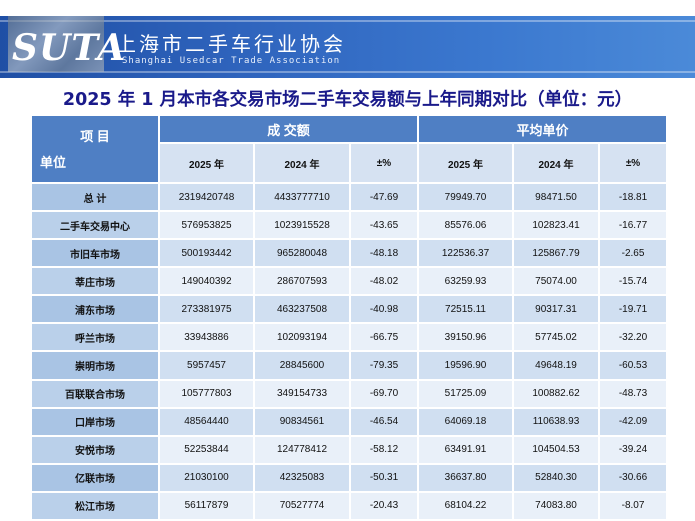 Image resolution: width=695 pixels, height=521 pixels. Describe the element at coordinates (206, 393) in the screenshot. I see `table-cell: 105777803` at that location.